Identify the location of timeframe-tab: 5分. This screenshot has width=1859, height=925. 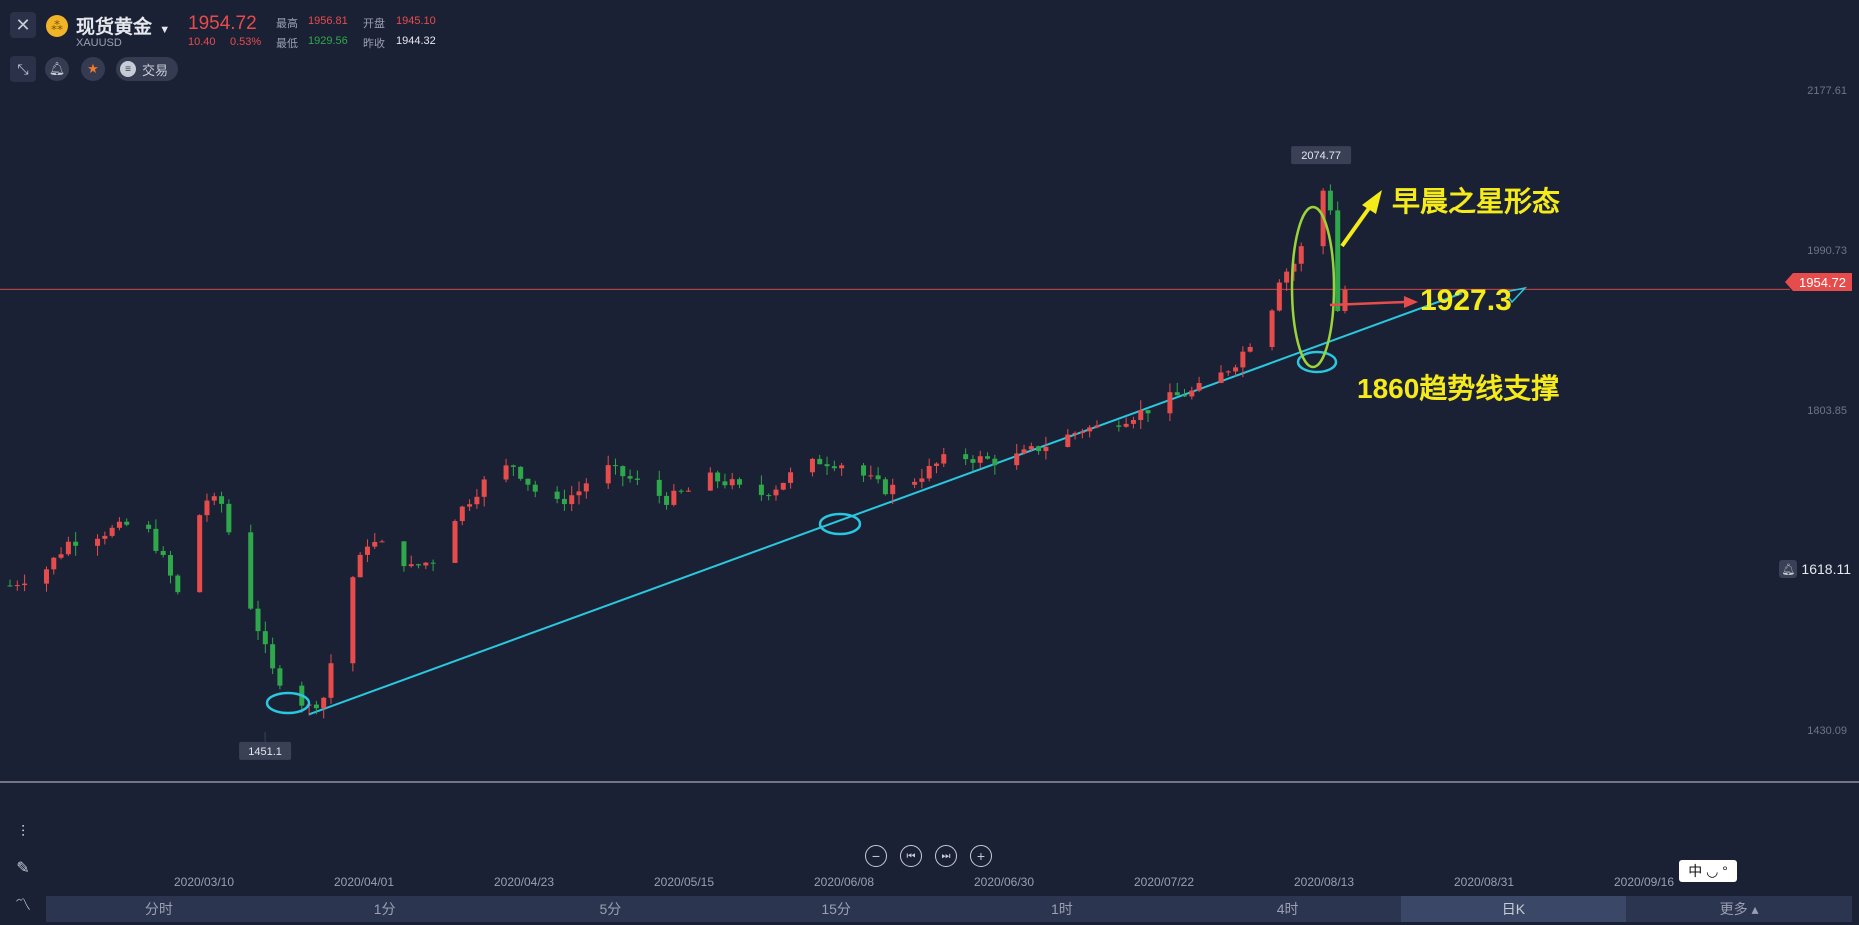
(611, 909).